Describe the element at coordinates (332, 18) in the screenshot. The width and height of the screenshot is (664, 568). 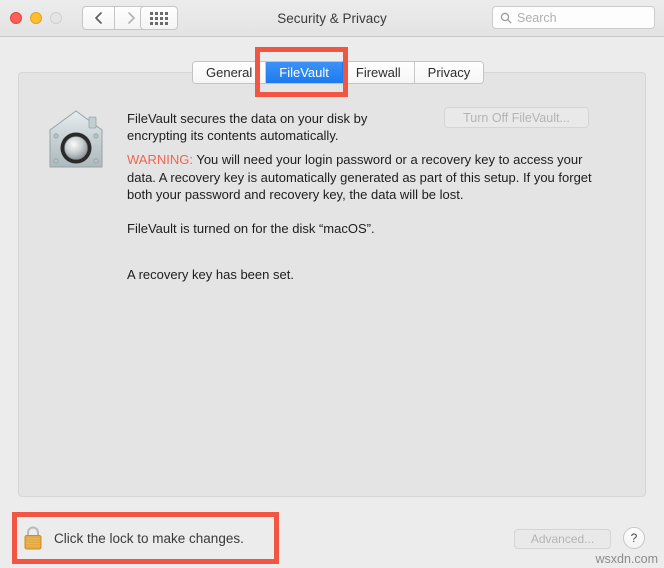
I see `window-titlebar: Security & Privacy Search` at that location.